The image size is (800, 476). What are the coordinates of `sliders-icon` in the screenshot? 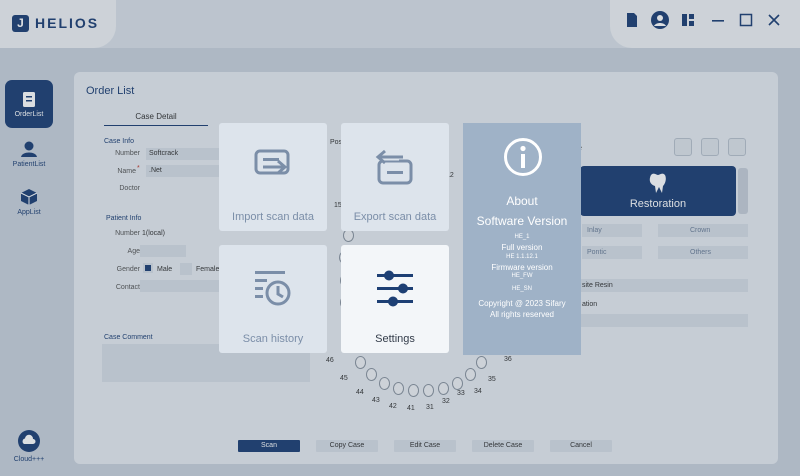 It's located at (395, 288).